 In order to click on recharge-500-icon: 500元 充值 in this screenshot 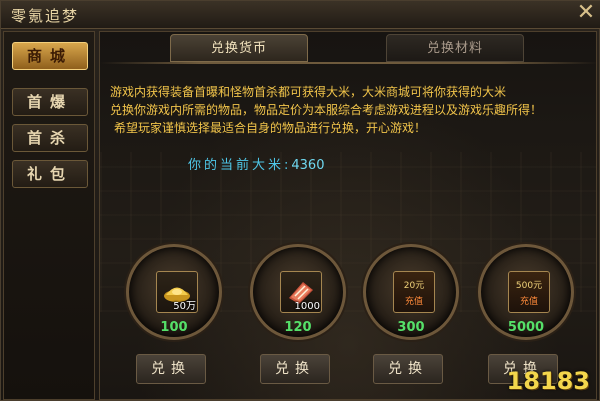, I will do `click(529, 292)`.